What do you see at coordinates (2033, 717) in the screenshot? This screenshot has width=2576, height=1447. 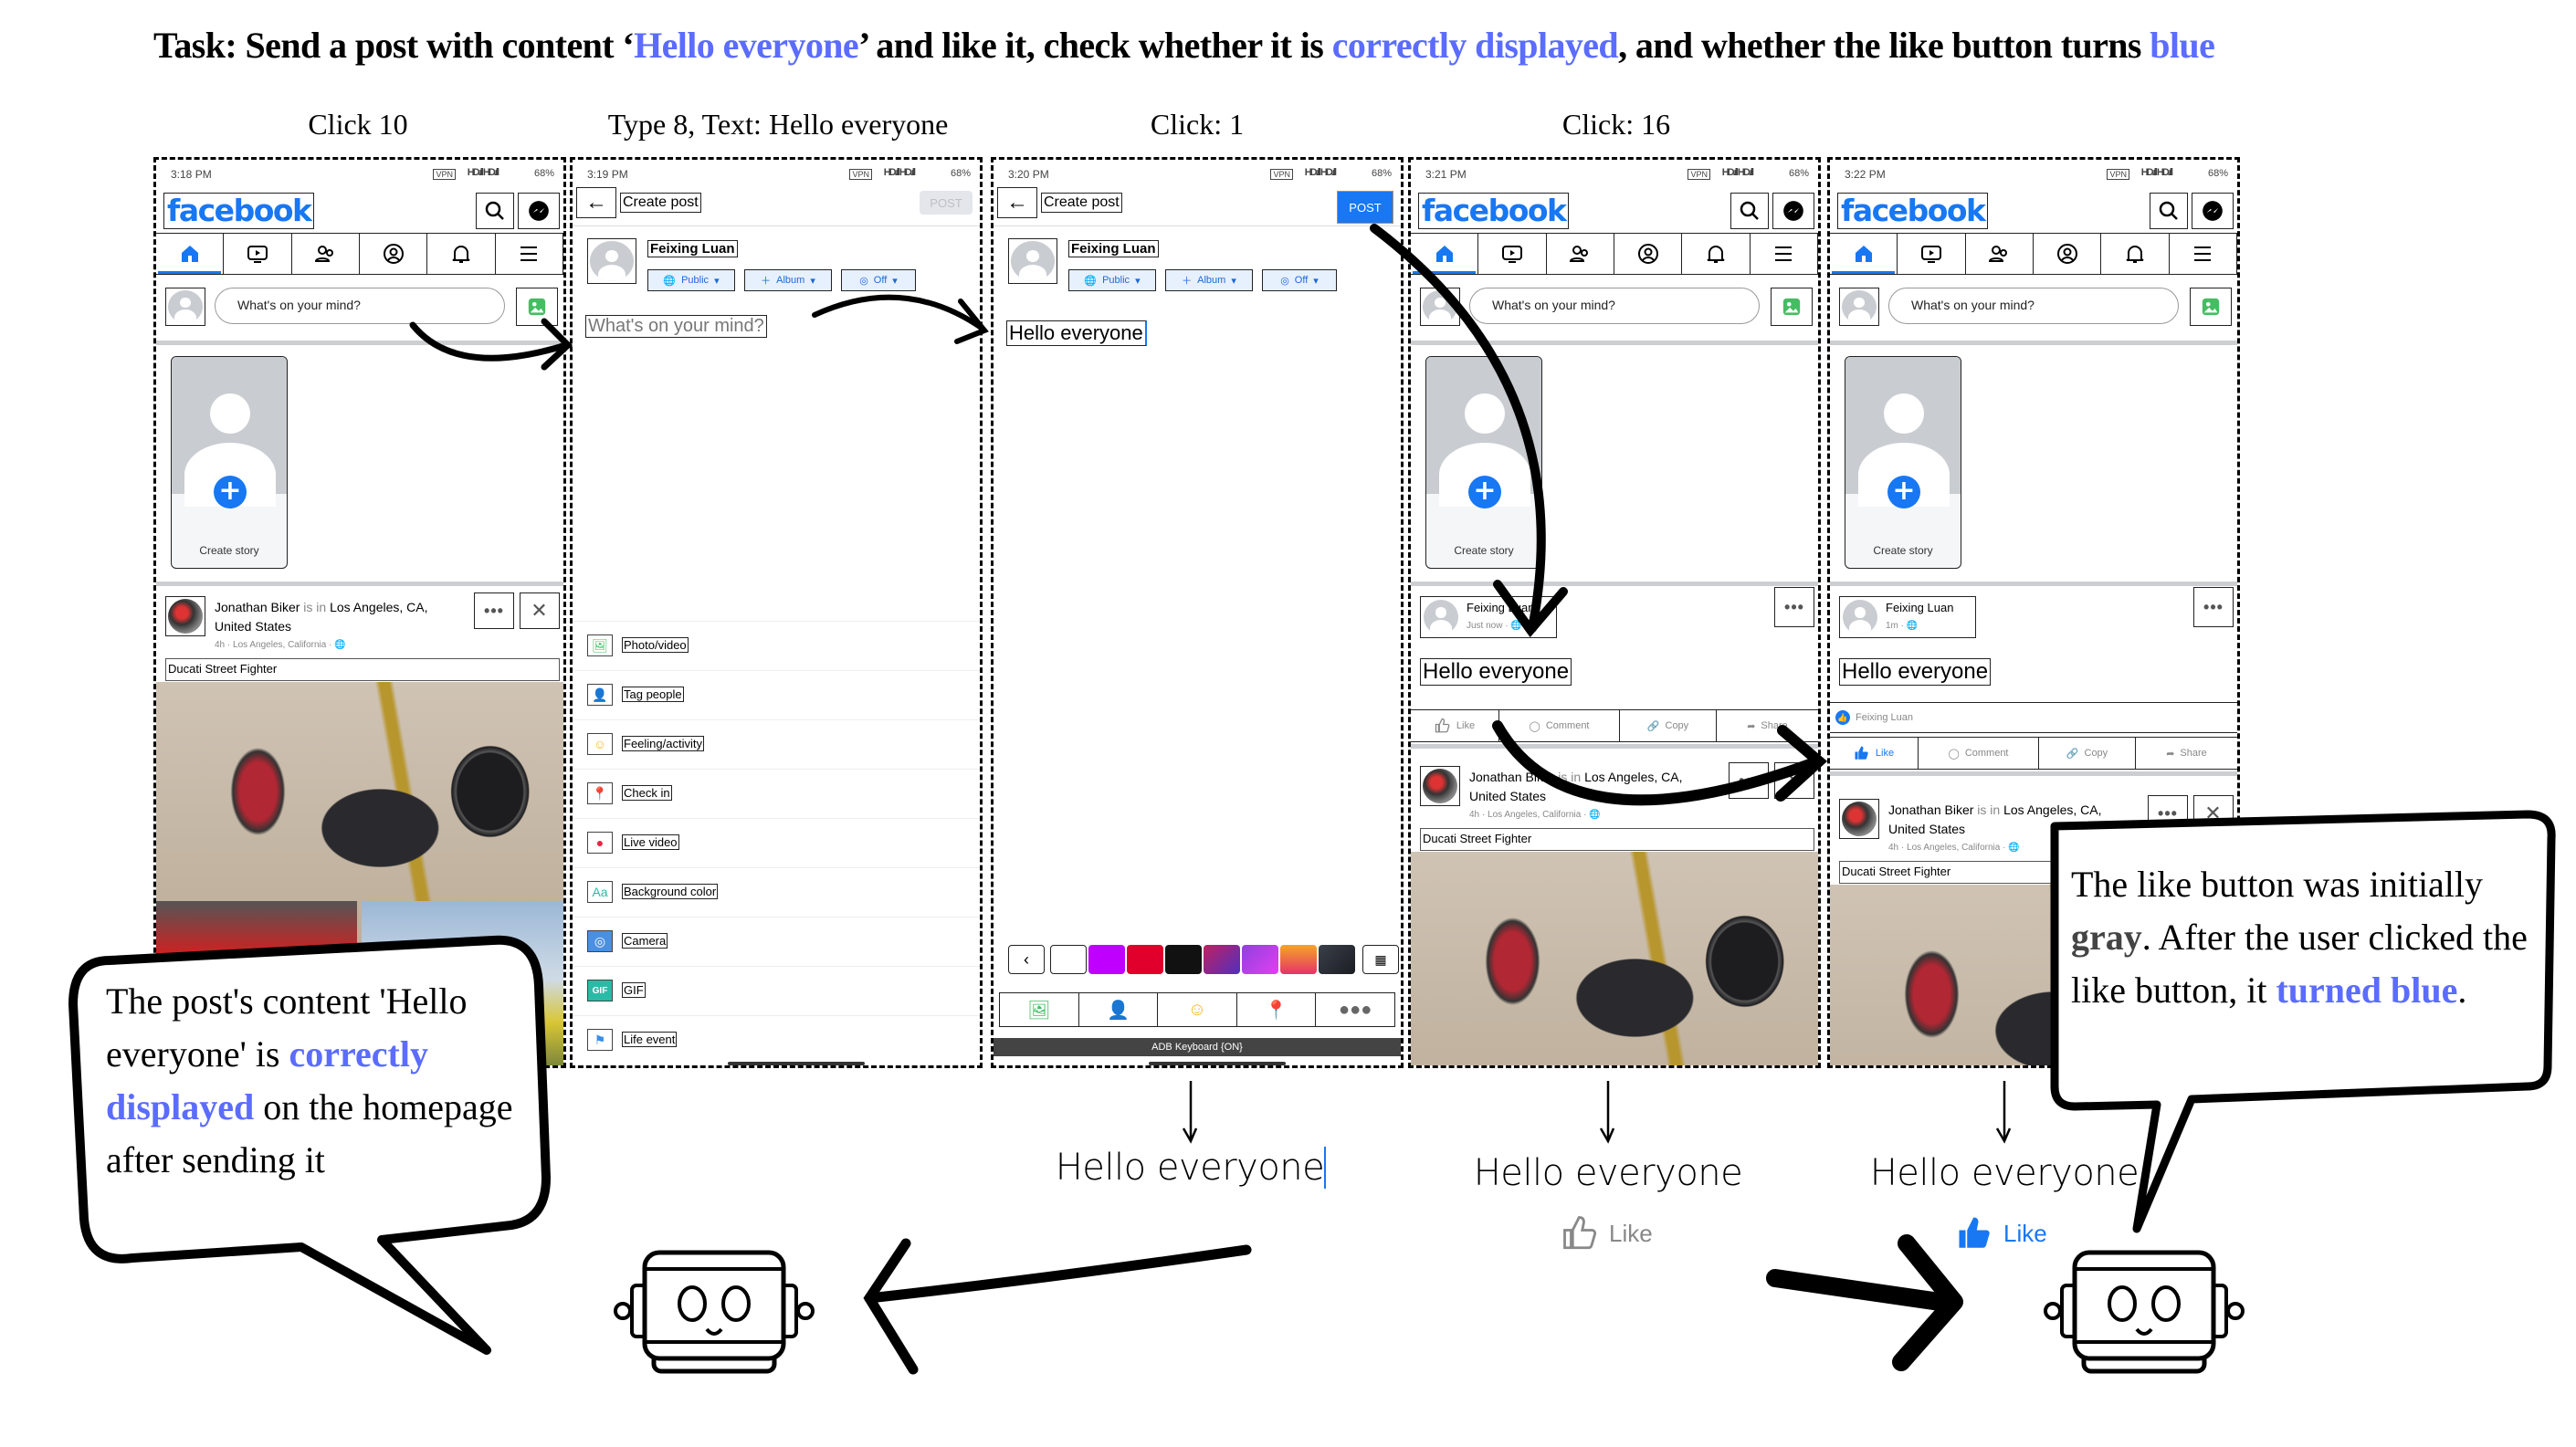 I see `reactions-summary: 👍 Feixing Luan` at bounding box center [2033, 717].